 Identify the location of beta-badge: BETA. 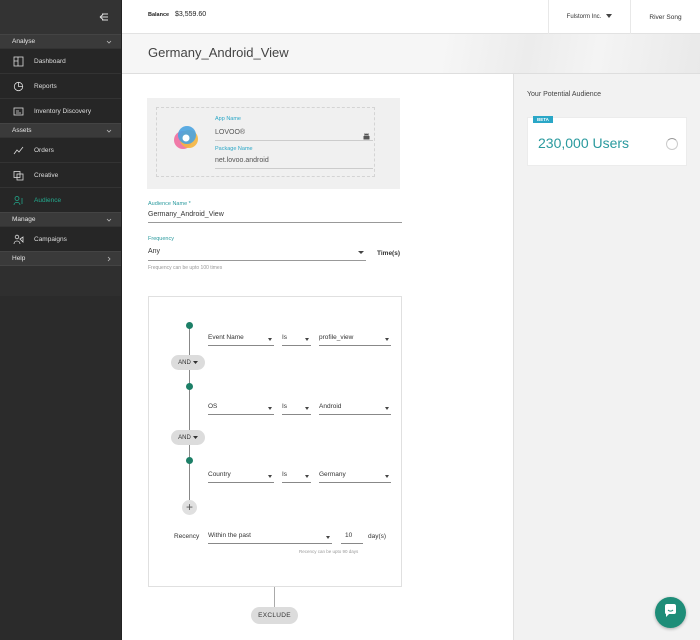
(543, 119).